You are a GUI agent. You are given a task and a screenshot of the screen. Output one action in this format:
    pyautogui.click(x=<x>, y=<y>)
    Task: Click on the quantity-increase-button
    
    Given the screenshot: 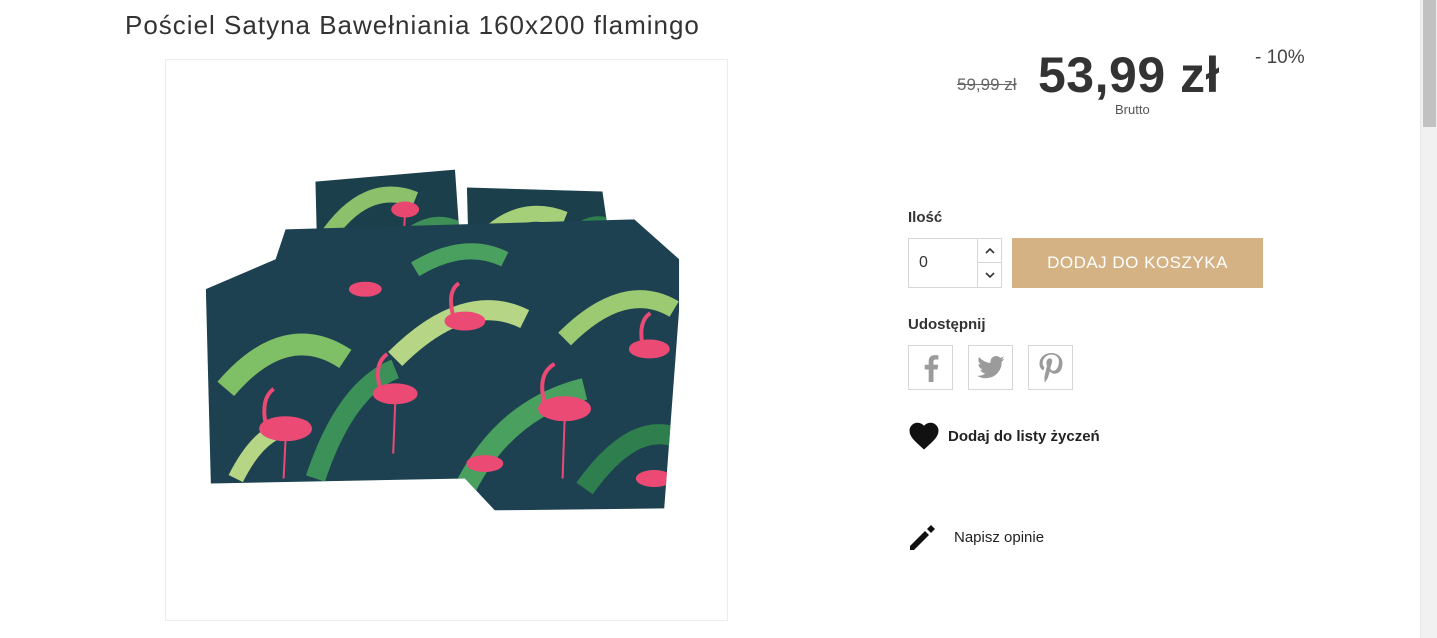 What is the action you would take?
    pyautogui.click(x=990, y=251)
    